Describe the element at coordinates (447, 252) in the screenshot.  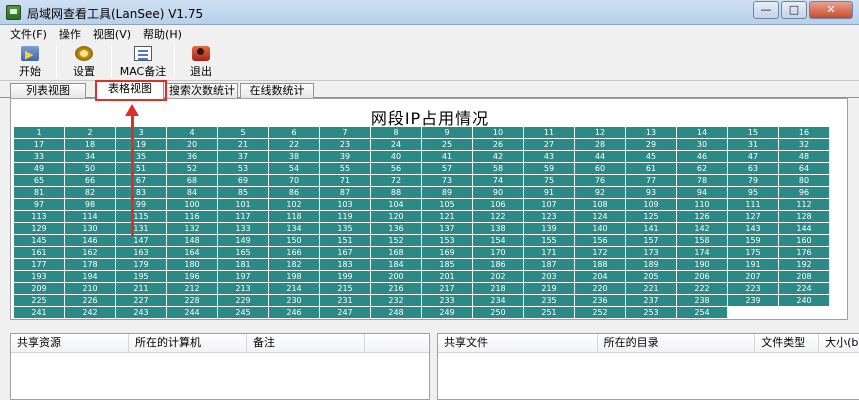
I see `ip-cell: 169` at that location.